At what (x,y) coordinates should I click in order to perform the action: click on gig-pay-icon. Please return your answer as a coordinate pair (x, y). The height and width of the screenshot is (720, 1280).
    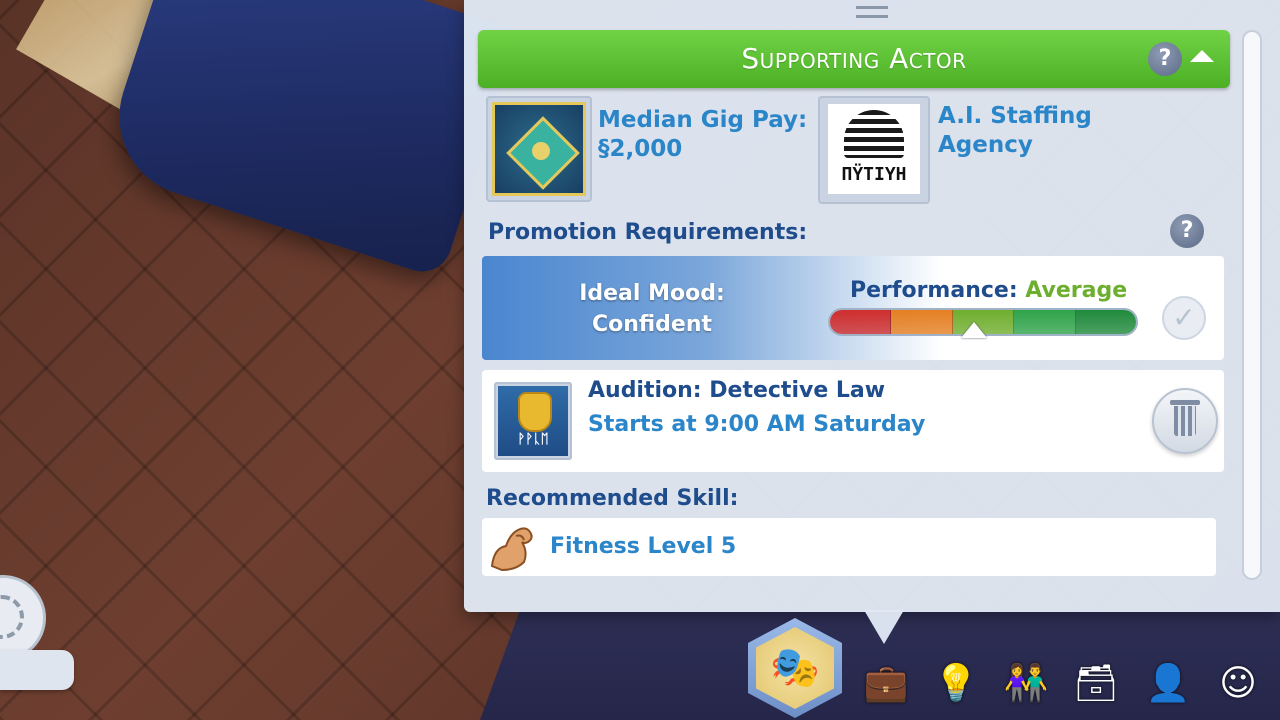
    Looking at the image, I should click on (539, 149).